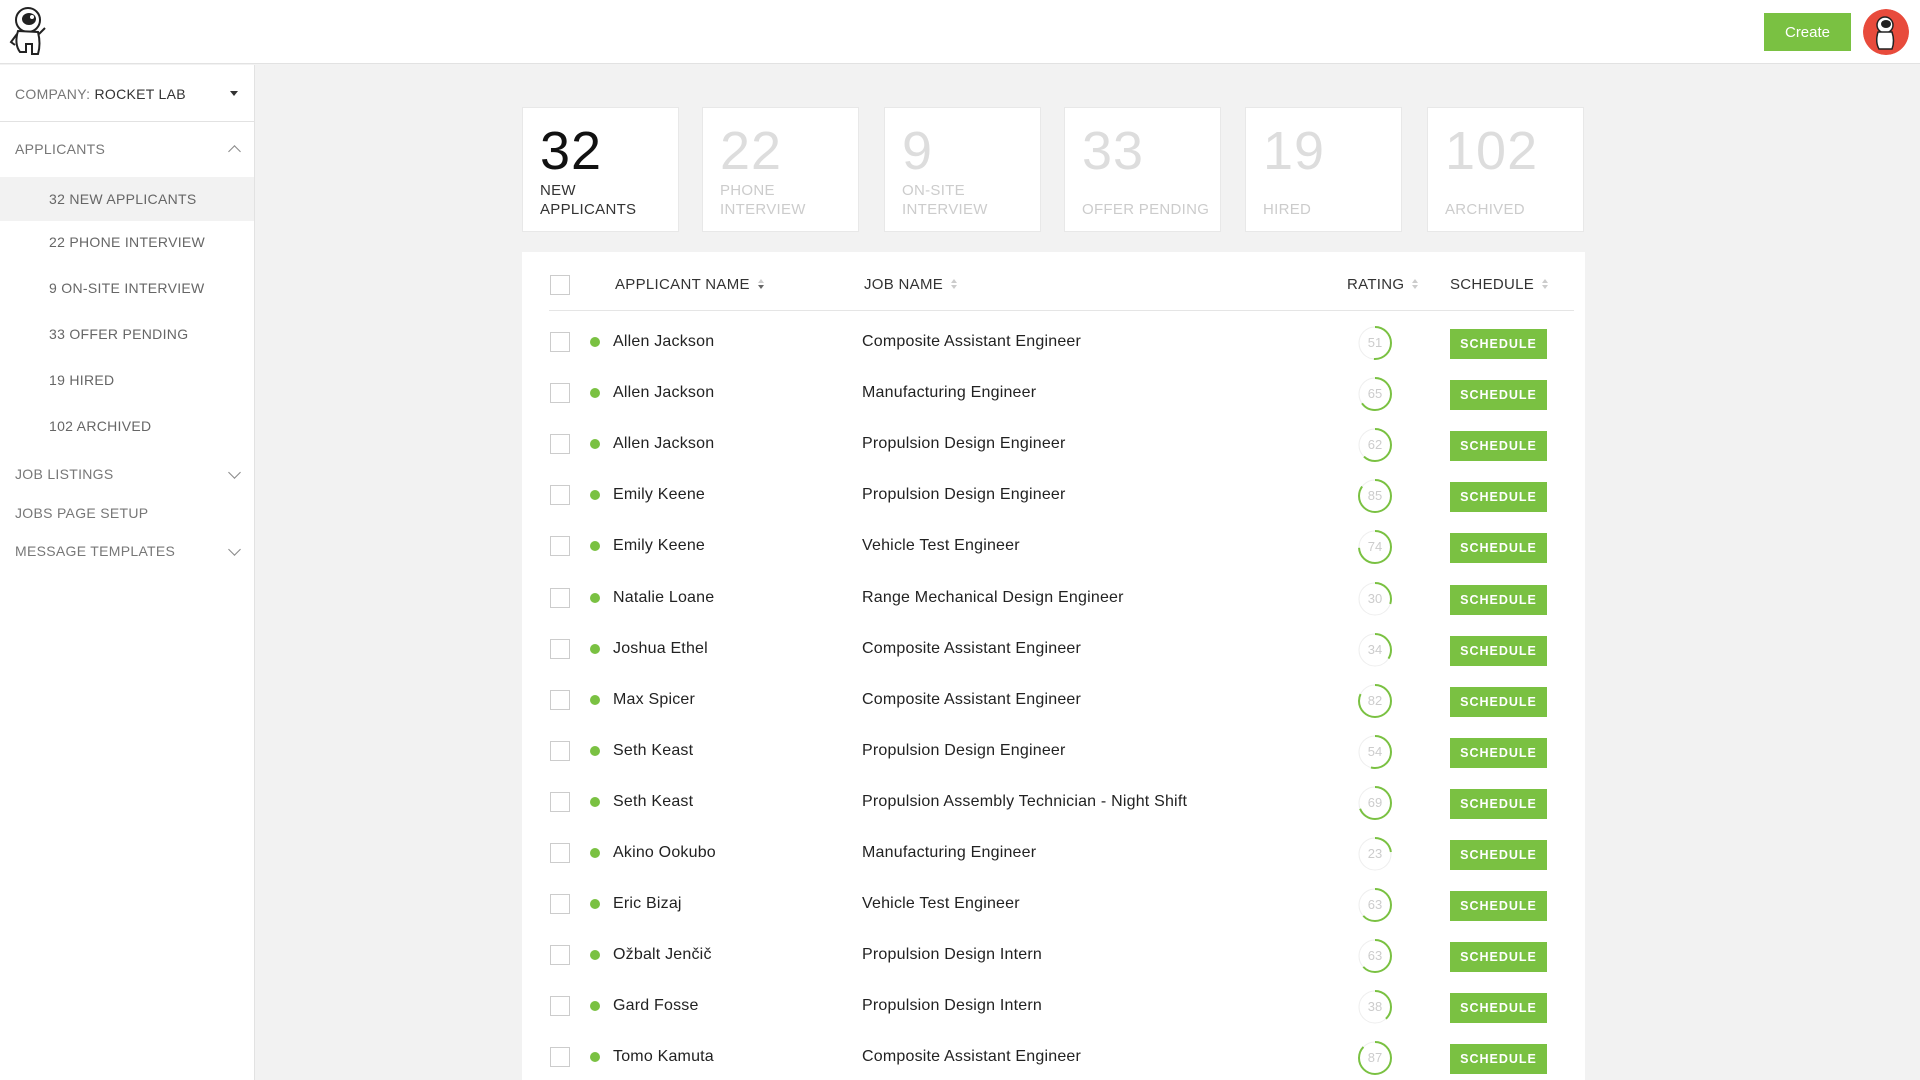  Describe the element at coordinates (1323, 169) in the screenshot. I see `stat-card-hired: 19 HIRED` at that location.